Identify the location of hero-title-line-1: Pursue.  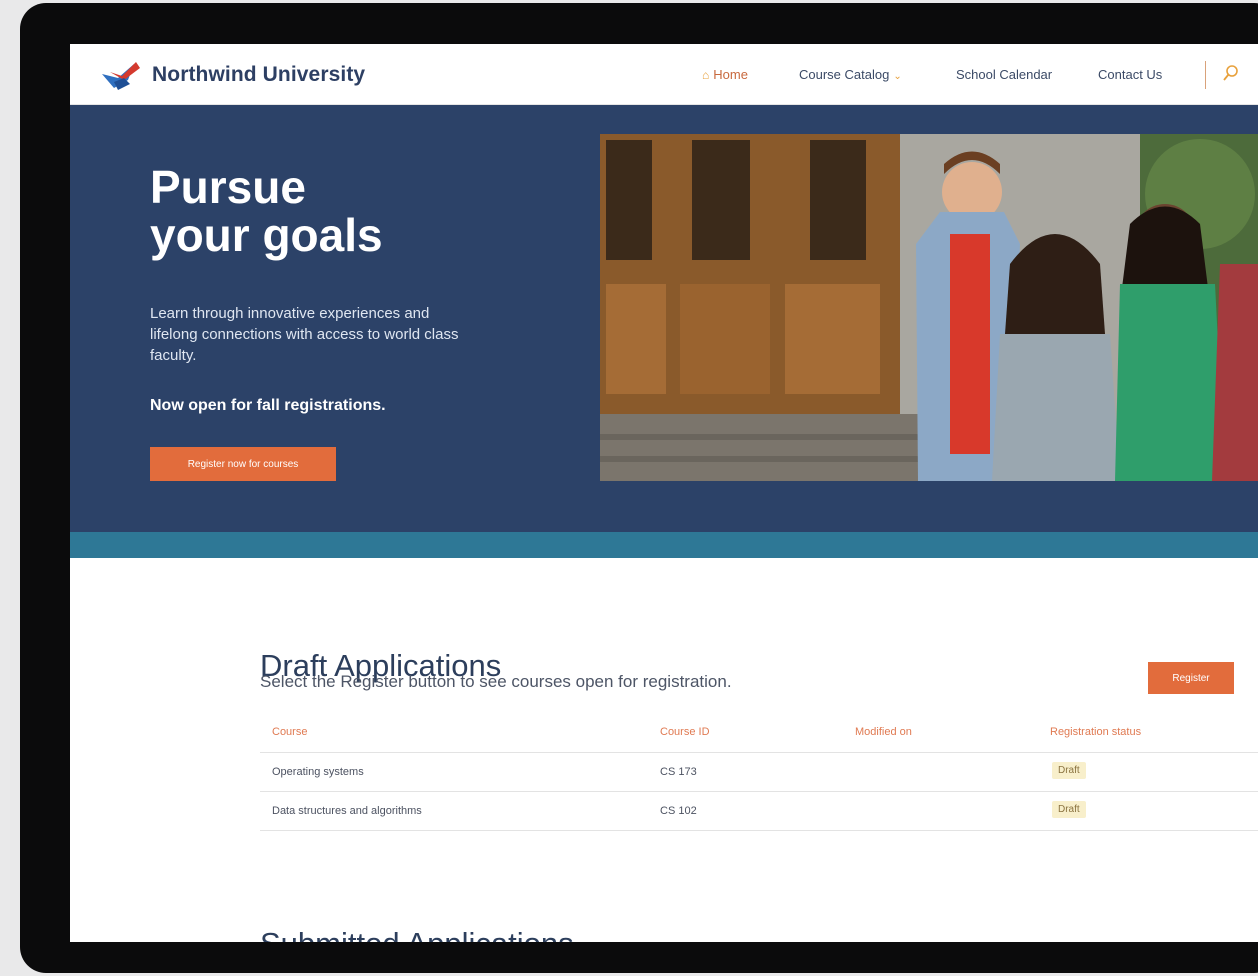
(228, 187).